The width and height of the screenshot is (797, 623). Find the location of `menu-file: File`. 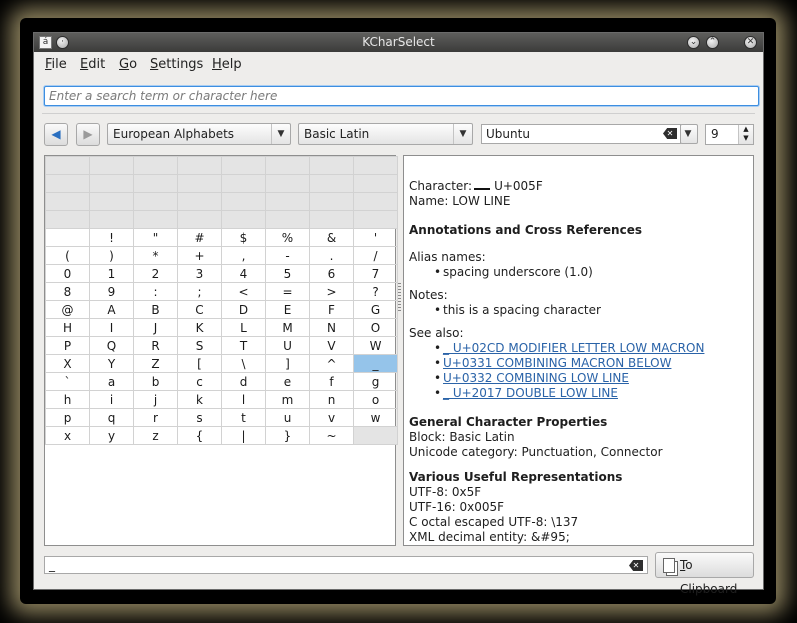

menu-file: File is located at coordinates (56, 64).